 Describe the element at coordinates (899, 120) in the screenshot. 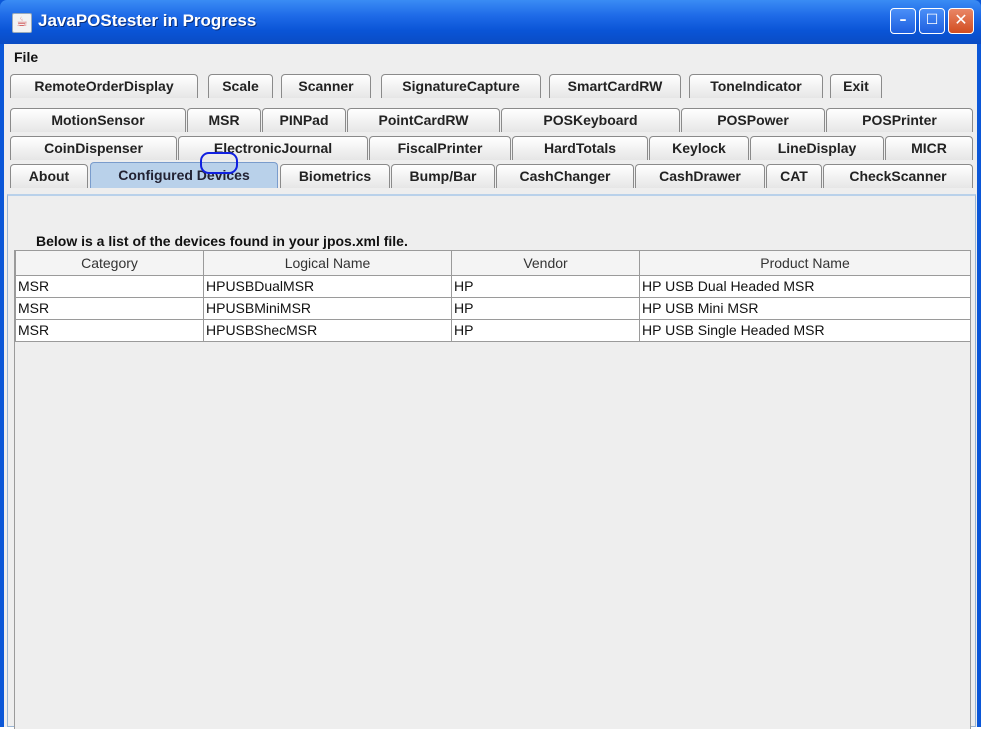

I see `tab-posprinter: POSPrinter` at that location.